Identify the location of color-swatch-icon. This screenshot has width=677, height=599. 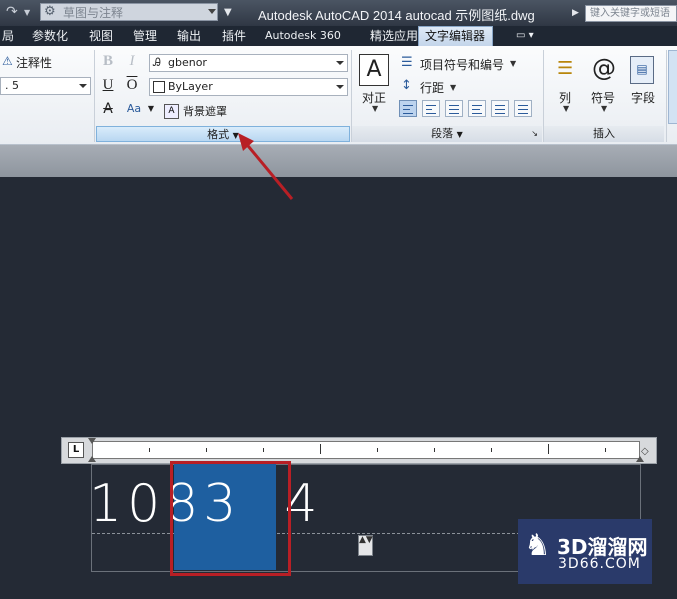
(159, 87).